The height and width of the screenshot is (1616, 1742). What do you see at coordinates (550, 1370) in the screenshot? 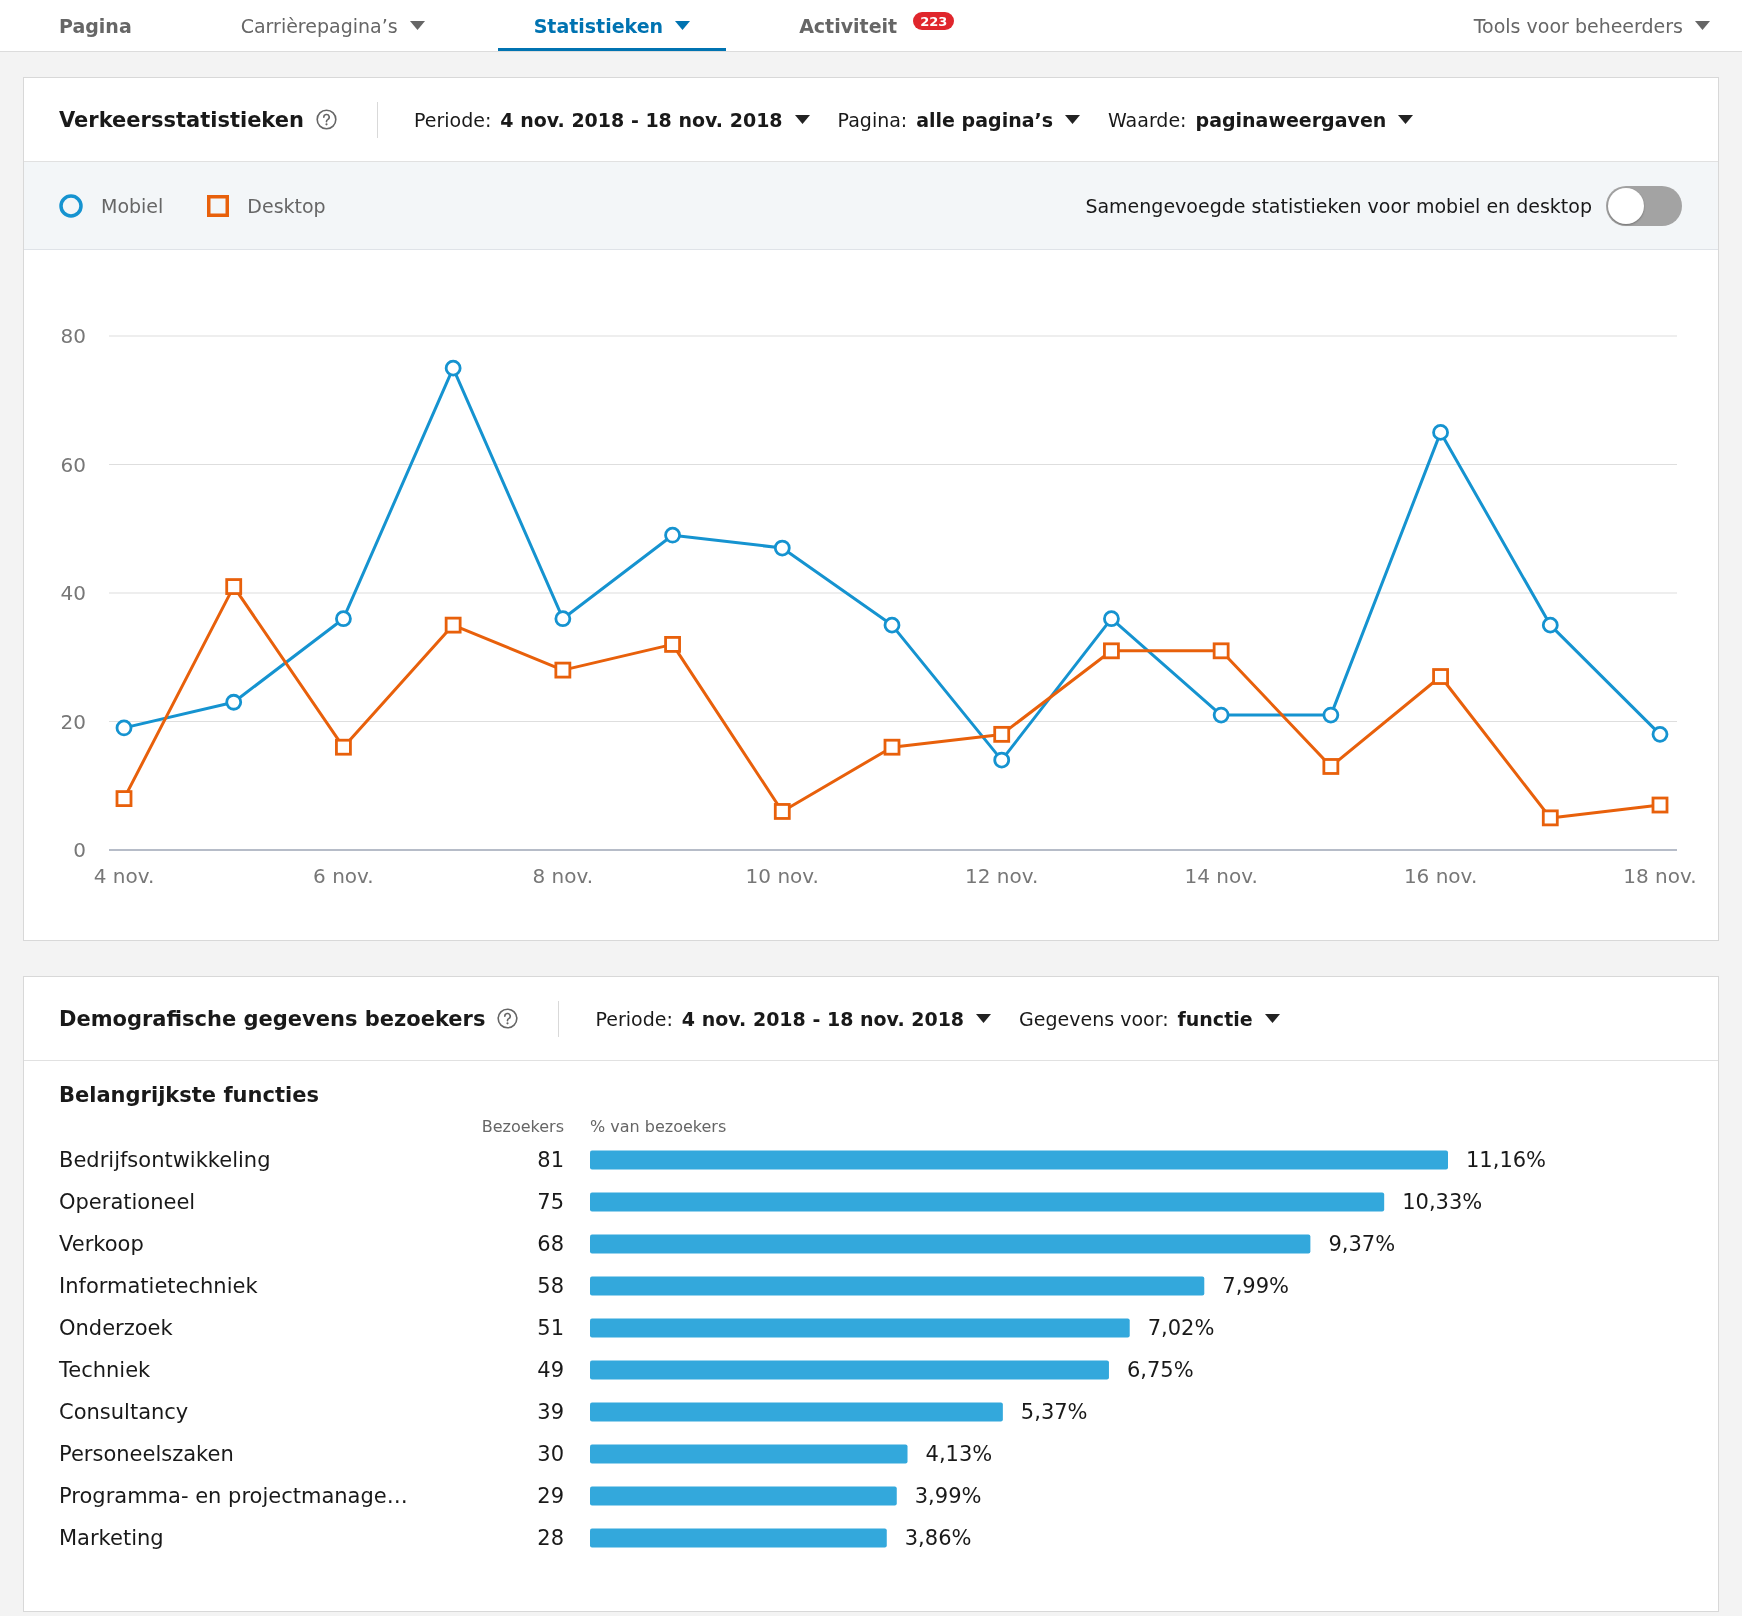
I see `visitor-count: 49` at bounding box center [550, 1370].